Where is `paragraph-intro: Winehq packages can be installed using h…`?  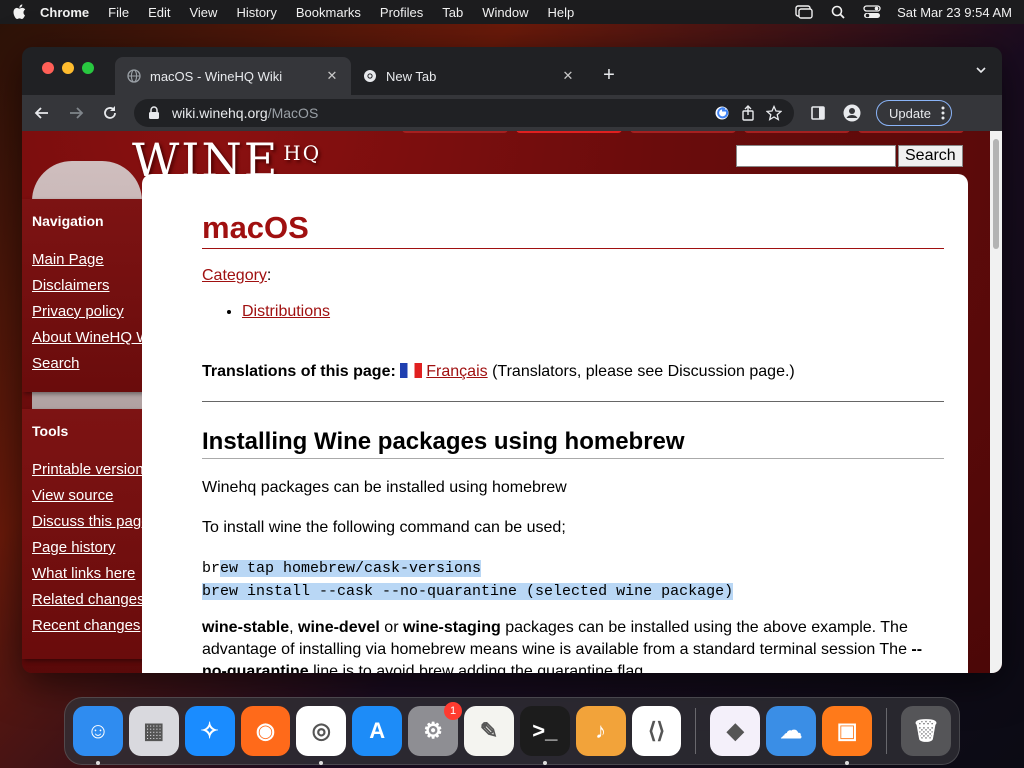 paragraph-intro: Winehq packages can be installed using h… is located at coordinates (384, 487).